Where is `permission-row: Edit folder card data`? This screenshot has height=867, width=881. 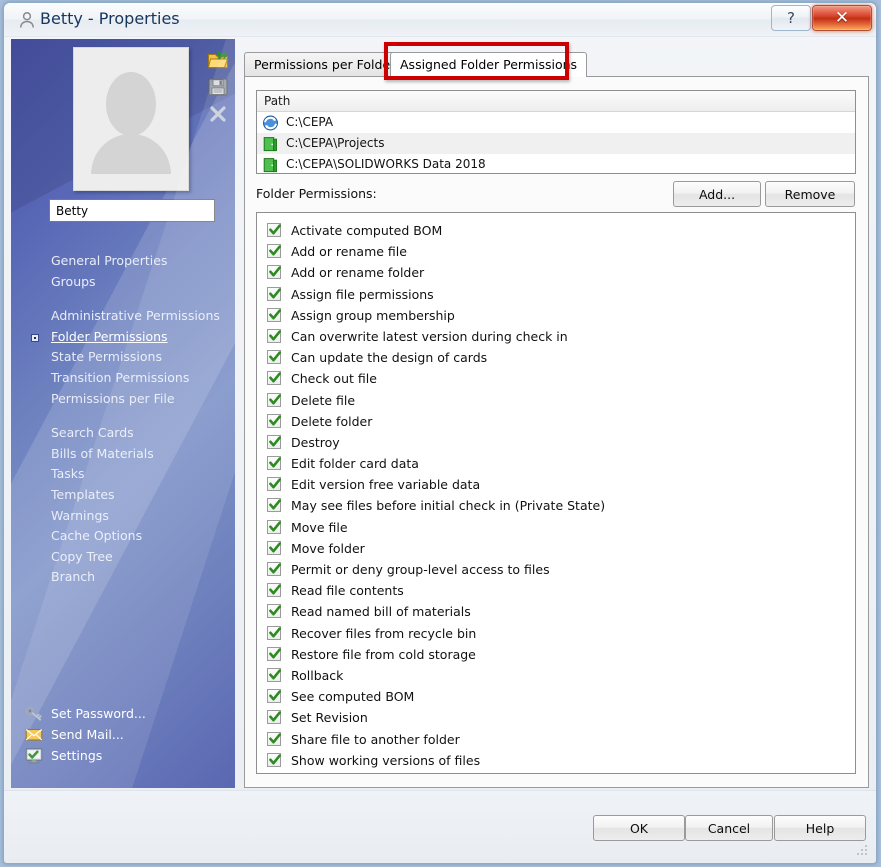 permission-row: Edit folder card data is located at coordinates (560, 463).